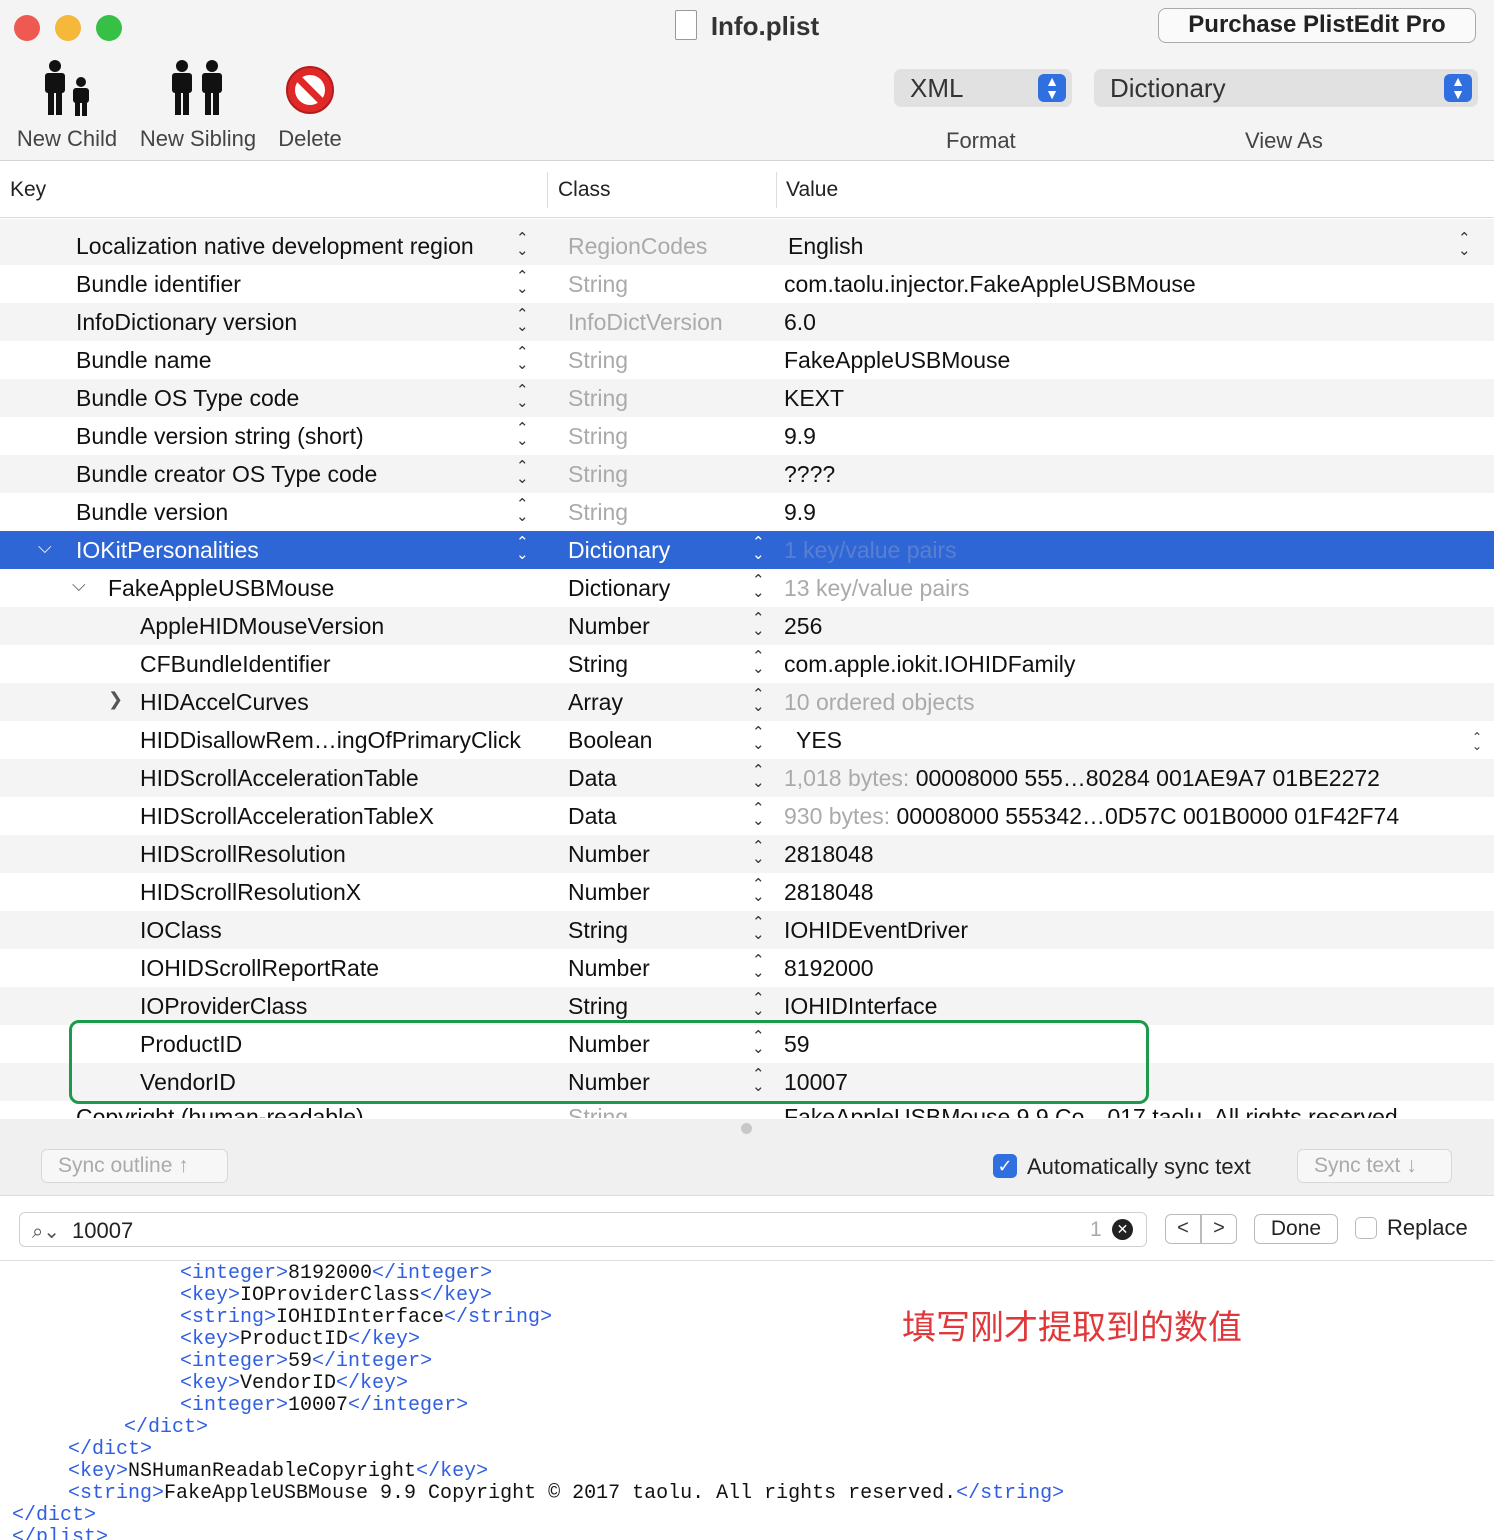 The width and height of the screenshot is (1494, 1540). Describe the element at coordinates (829, 892) in the screenshot. I see `row-value: 2818048` at that location.